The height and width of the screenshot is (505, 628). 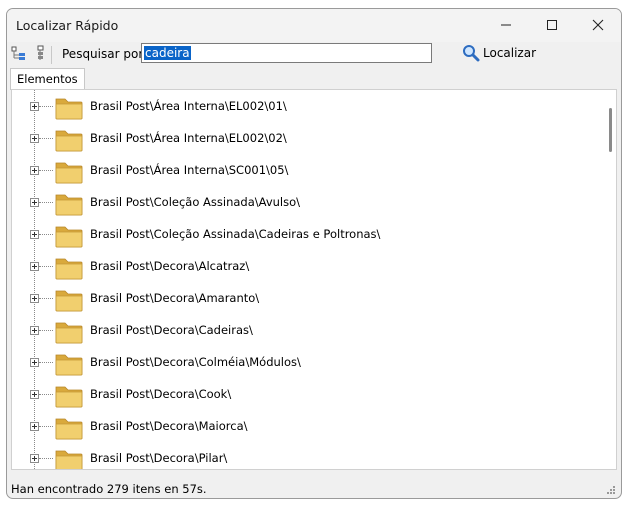 I want to click on search-input: cadeira, so click(x=286, y=53).